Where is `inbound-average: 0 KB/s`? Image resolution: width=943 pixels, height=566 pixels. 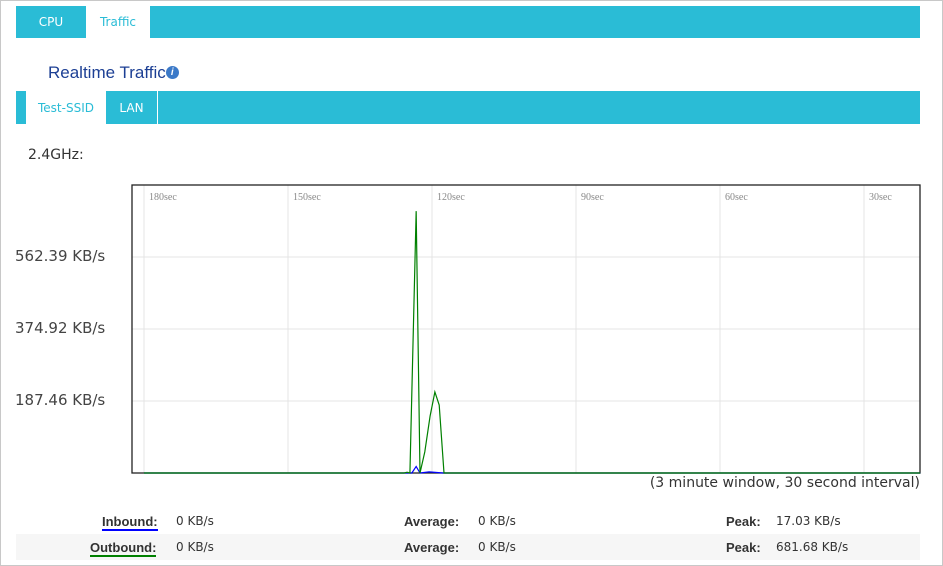 inbound-average: 0 KB/s is located at coordinates (497, 521).